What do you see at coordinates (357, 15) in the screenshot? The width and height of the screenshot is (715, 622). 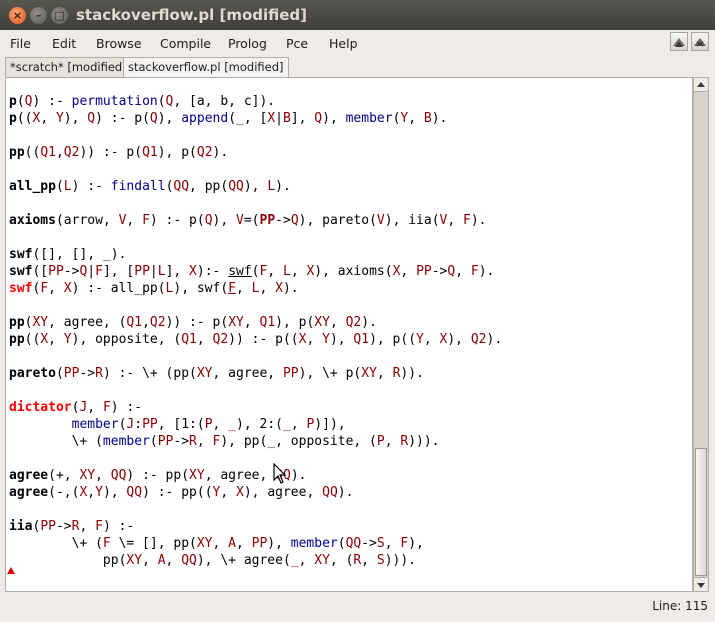 I see `title-bar: × – □ stackoverflow.pl [modified]` at bounding box center [357, 15].